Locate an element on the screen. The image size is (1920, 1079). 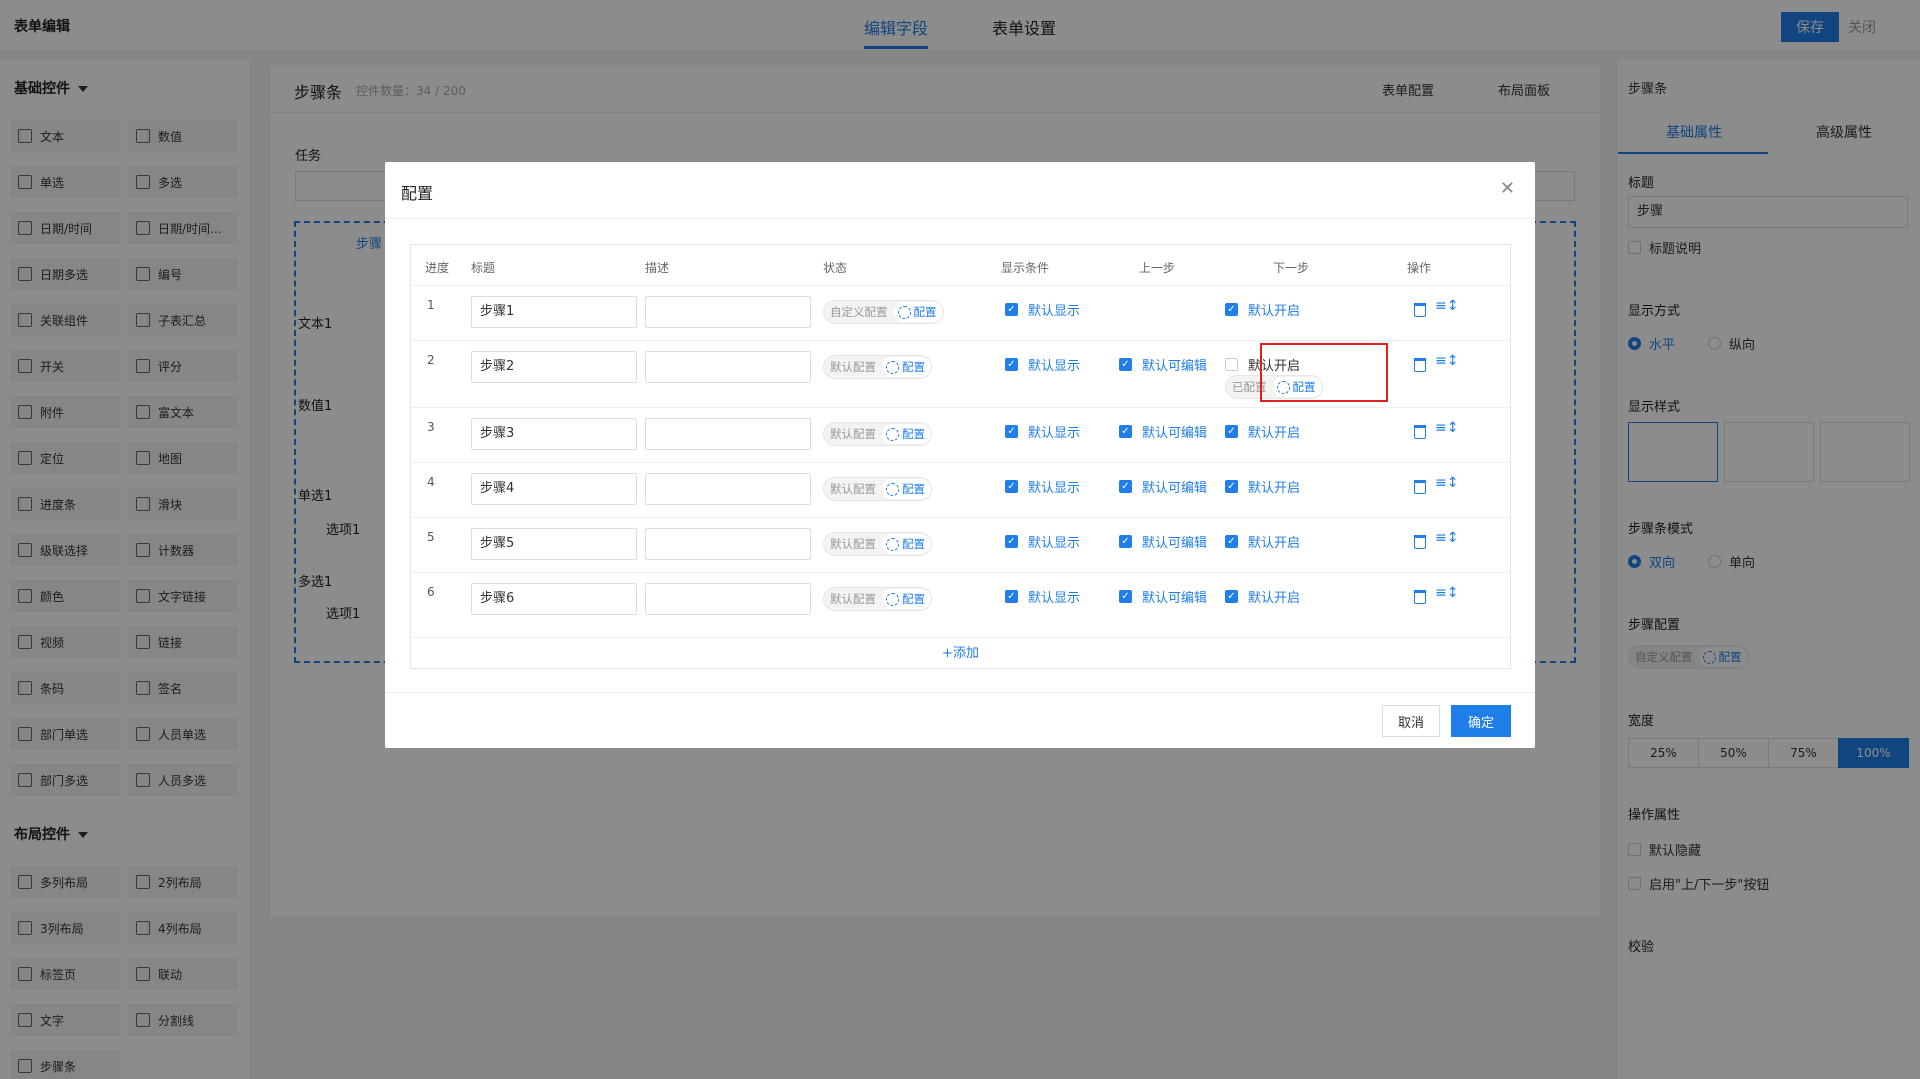
col-show: 显示条件 is located at coordinates (1025, 268).